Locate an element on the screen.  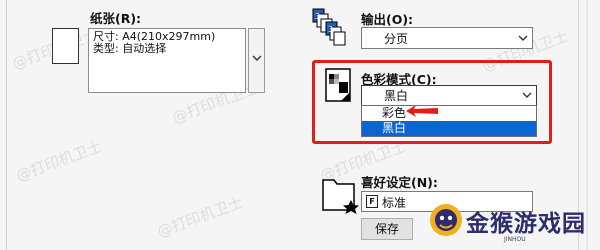
collate-output-icon: 3 3 is located at coordinates (329, 27).